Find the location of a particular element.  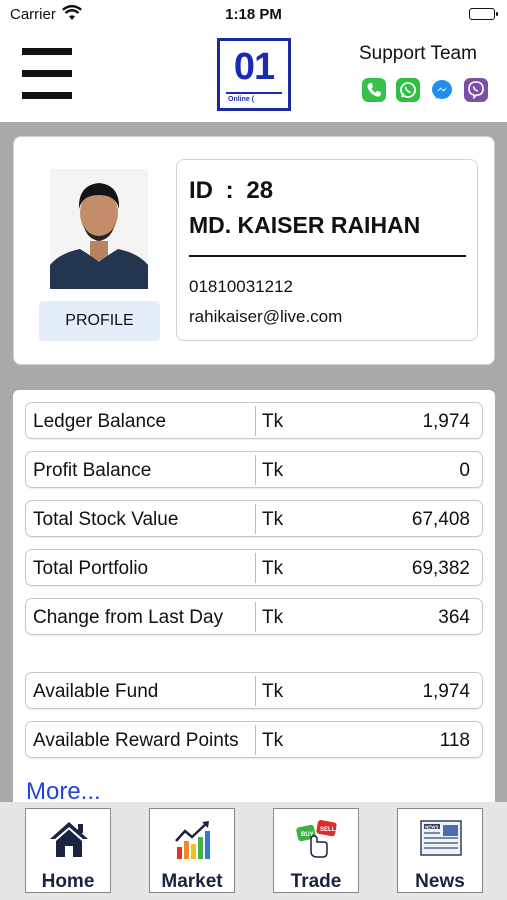

nav-home-button: Home is located at coordinates (68, 850).